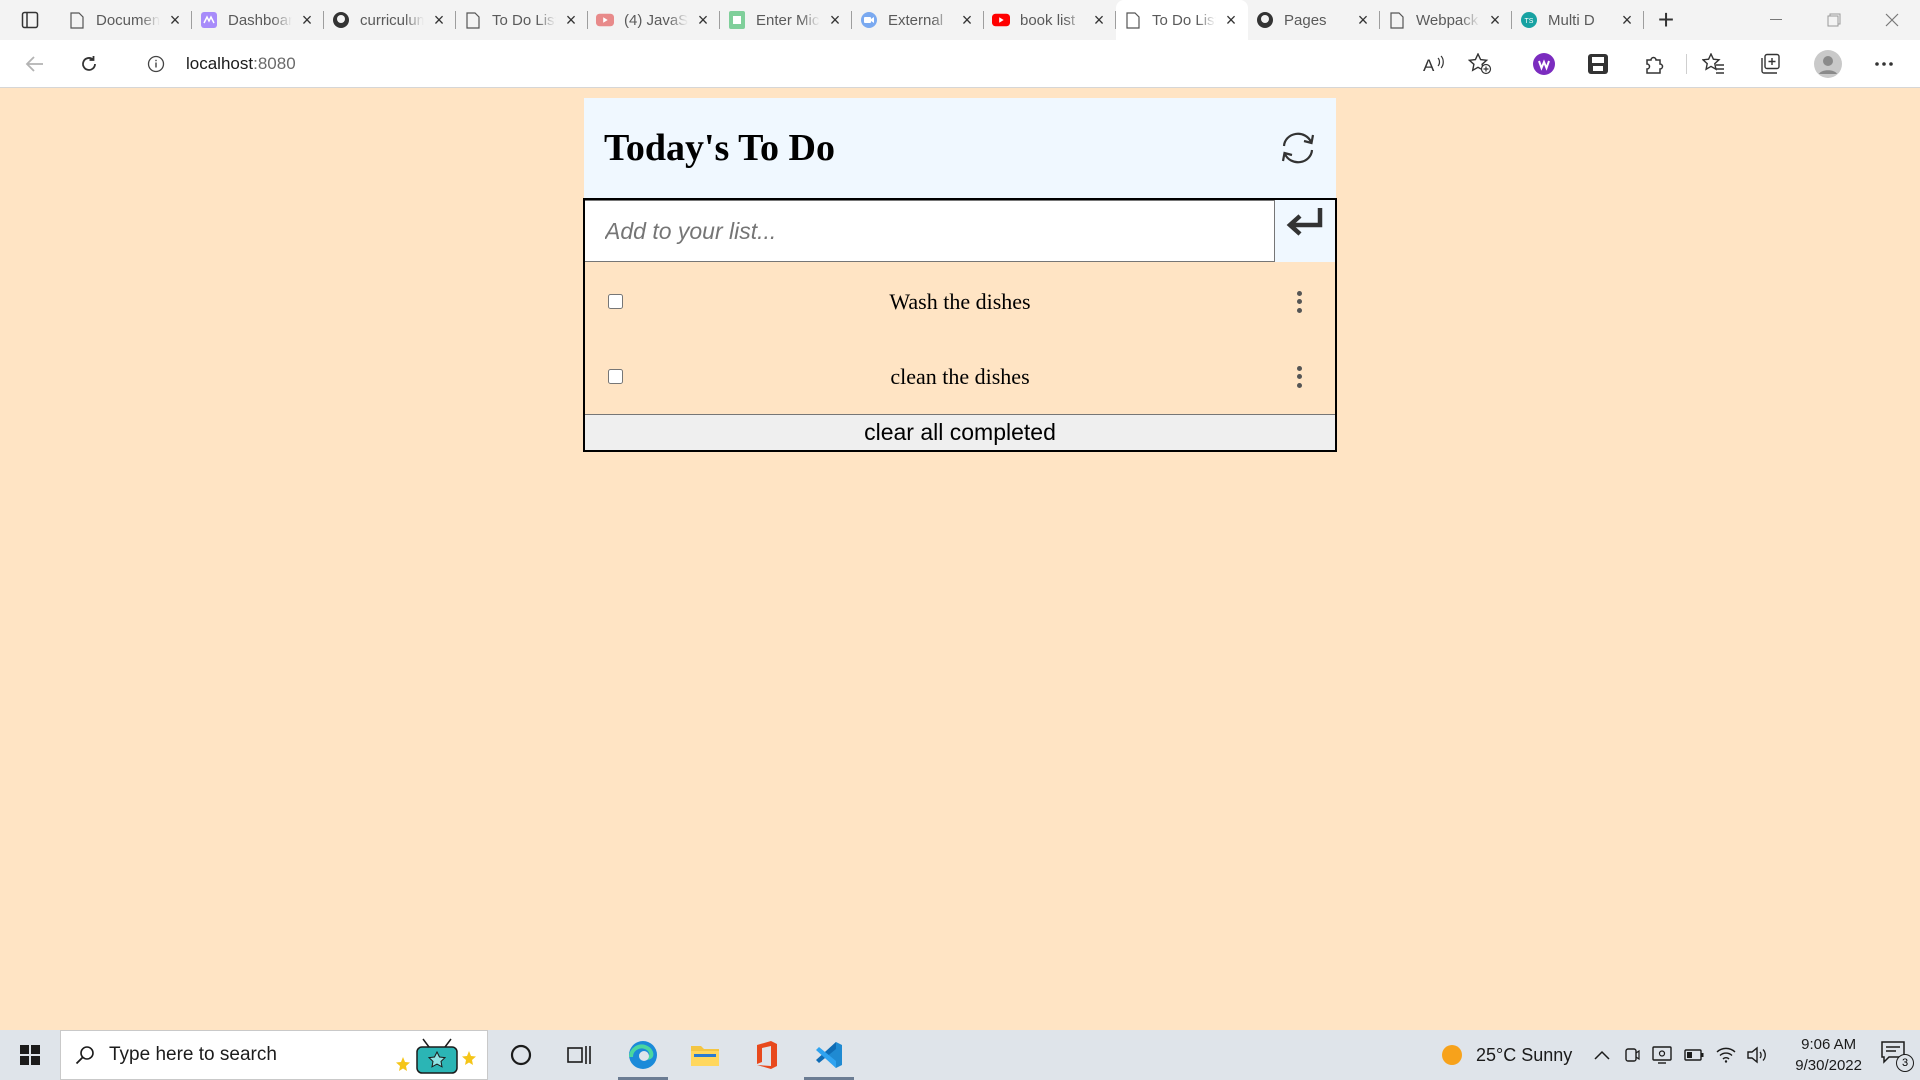 This screenshot has width=1920, height=1080. I want to click on back-arrow-icon, so click(34, 64).